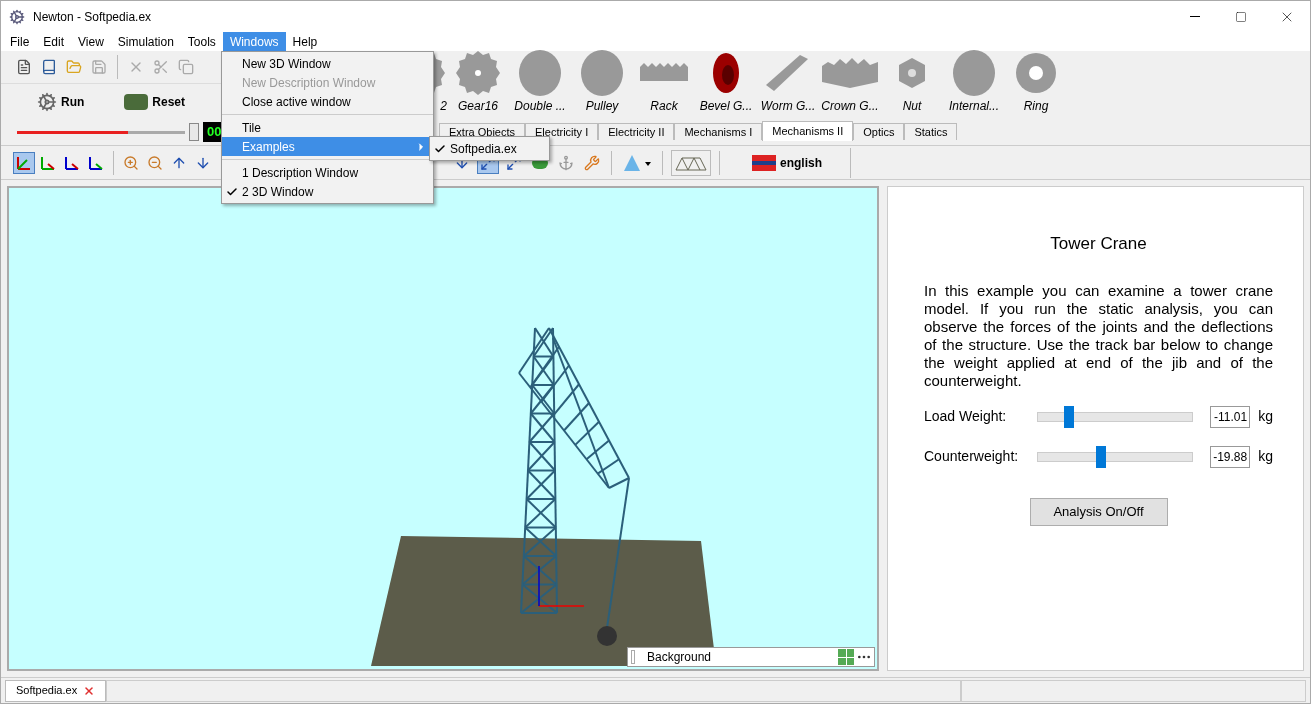  What do you see at coordinates (1036, 106) in the screenshot?
I see `palette-label: Ring` at bounding box center [1036, 106].